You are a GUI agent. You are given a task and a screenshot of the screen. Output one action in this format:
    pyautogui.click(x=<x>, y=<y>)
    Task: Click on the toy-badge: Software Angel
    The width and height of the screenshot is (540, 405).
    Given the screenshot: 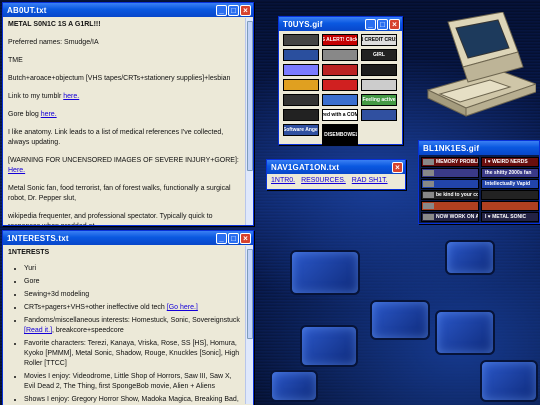 What is the action you would take?
    pyautogui.click(x=301, y=130)
    